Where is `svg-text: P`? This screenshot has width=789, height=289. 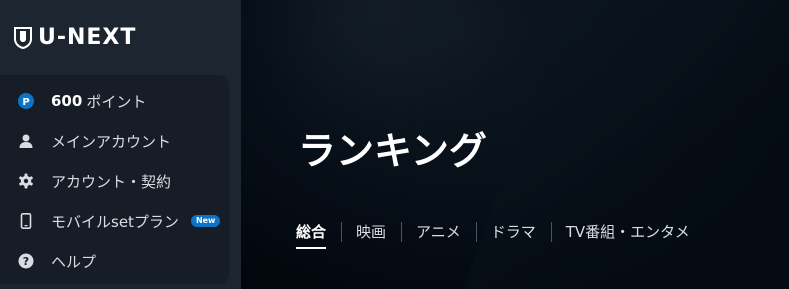
svg-text: P is located at coordinates (25, 102).